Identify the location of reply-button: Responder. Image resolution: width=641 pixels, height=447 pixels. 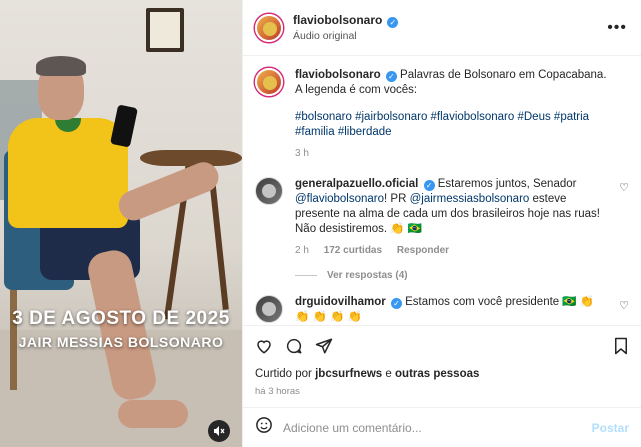
(423, 250).